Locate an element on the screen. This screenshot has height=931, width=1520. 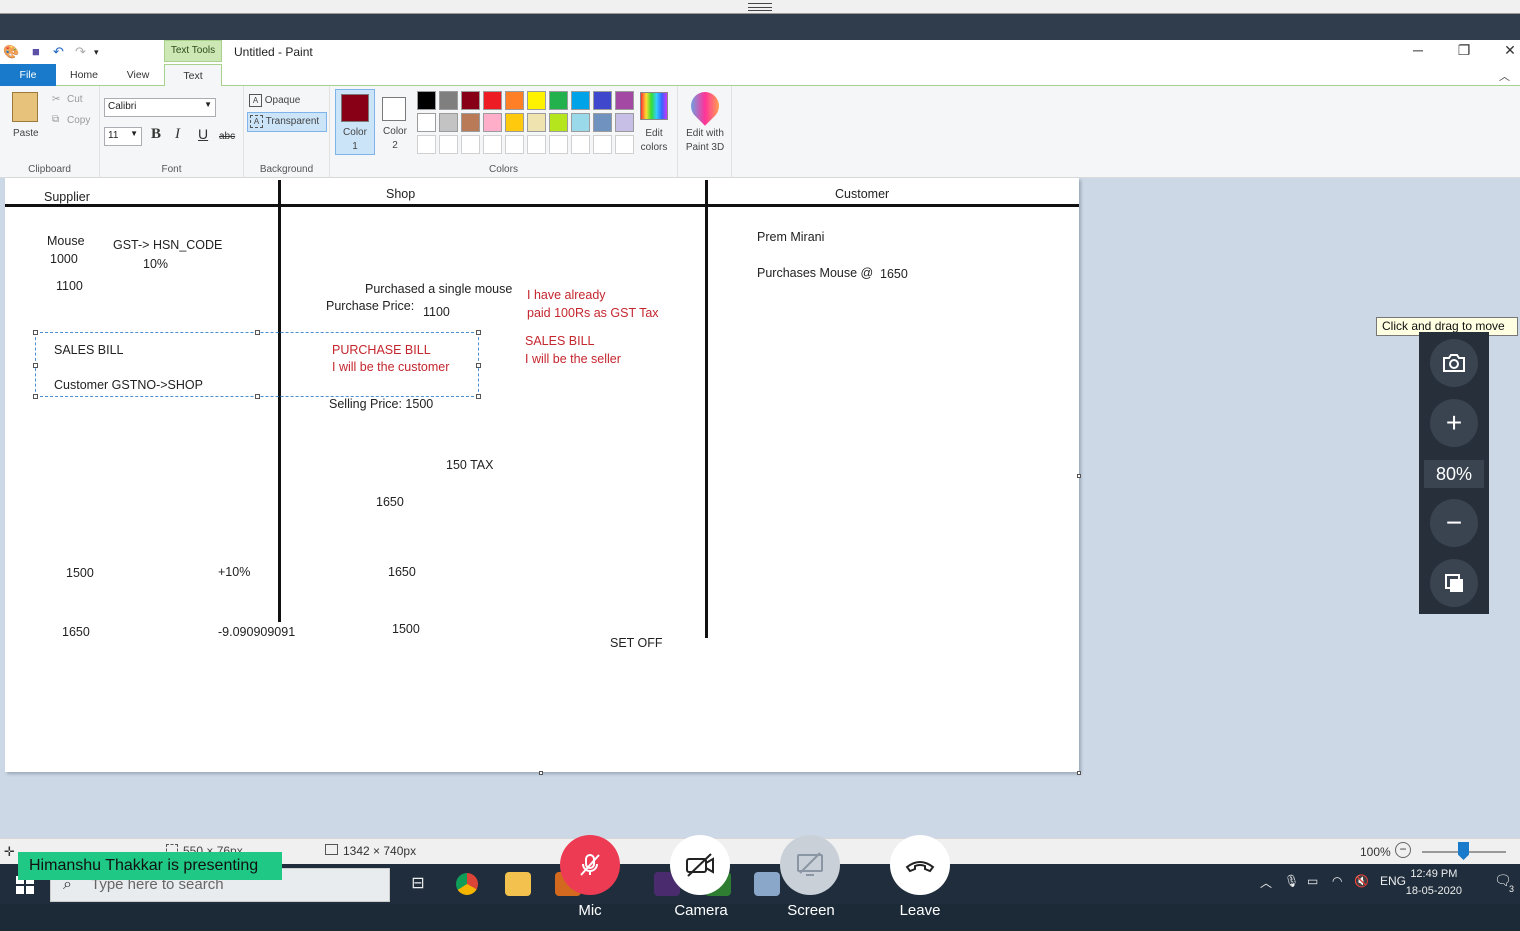
edit-colors-icon is located at coordinates (654, 106).